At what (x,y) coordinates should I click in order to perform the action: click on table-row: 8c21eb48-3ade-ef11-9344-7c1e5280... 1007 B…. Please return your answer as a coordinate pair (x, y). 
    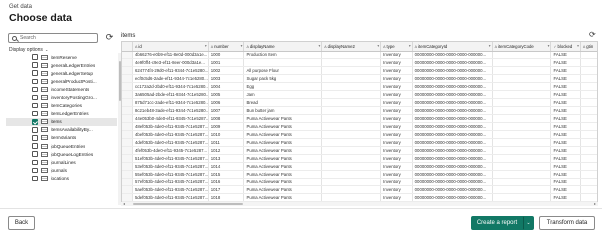
    Looking at the image, I should click on (359, 110).